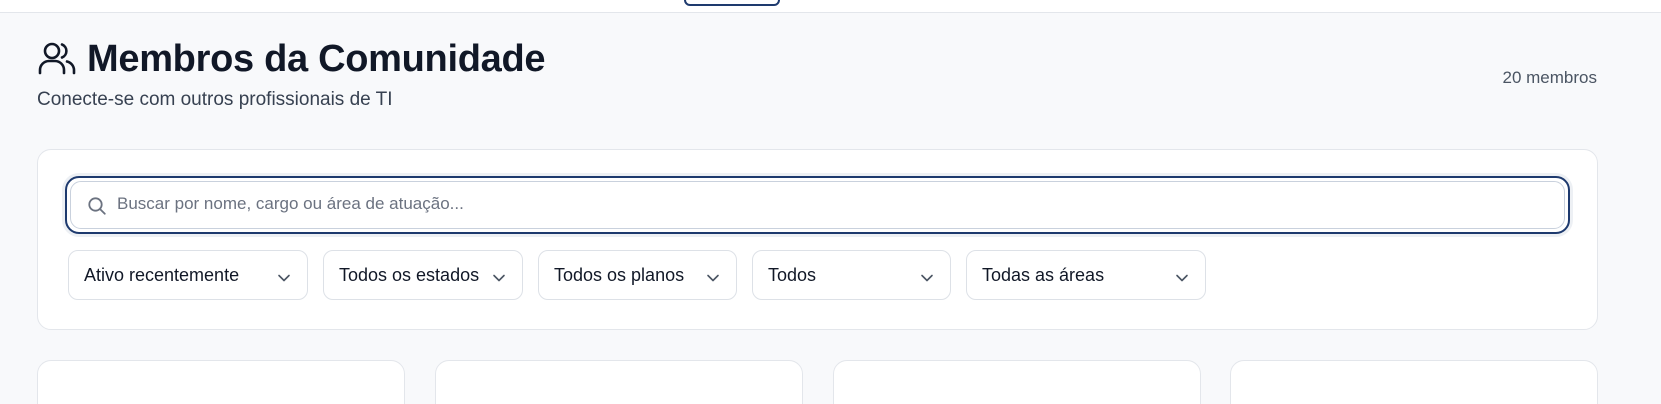 The height and width of the screenshot is (404, 1661). What do you see at coordinates (836, 204) in the screenshot?
I see `search-input` at bounding box center [836, 204].